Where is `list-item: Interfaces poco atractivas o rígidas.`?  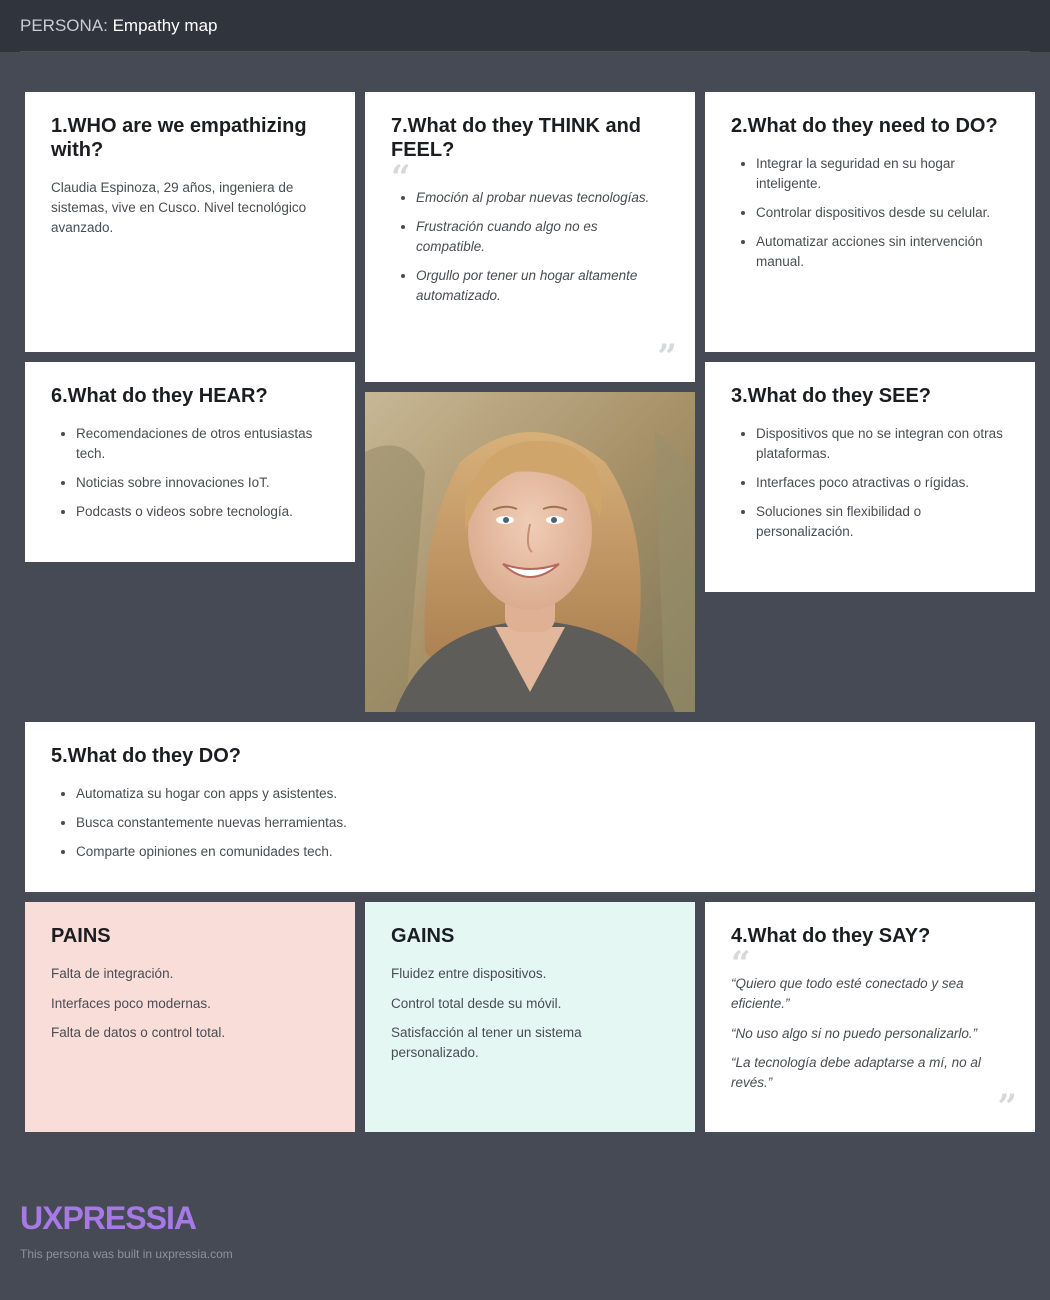 list-item: Interfaces poco atractivas o rígidas. is located at coordinates (882, 483).